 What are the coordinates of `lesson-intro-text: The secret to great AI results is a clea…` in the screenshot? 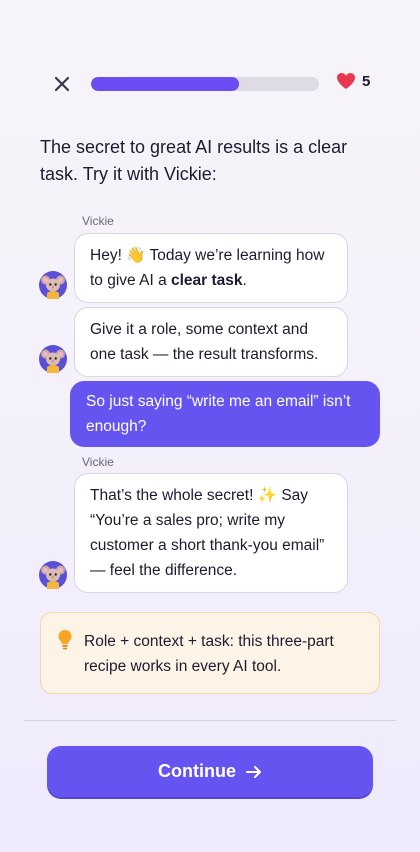 It's located at (194, 160).